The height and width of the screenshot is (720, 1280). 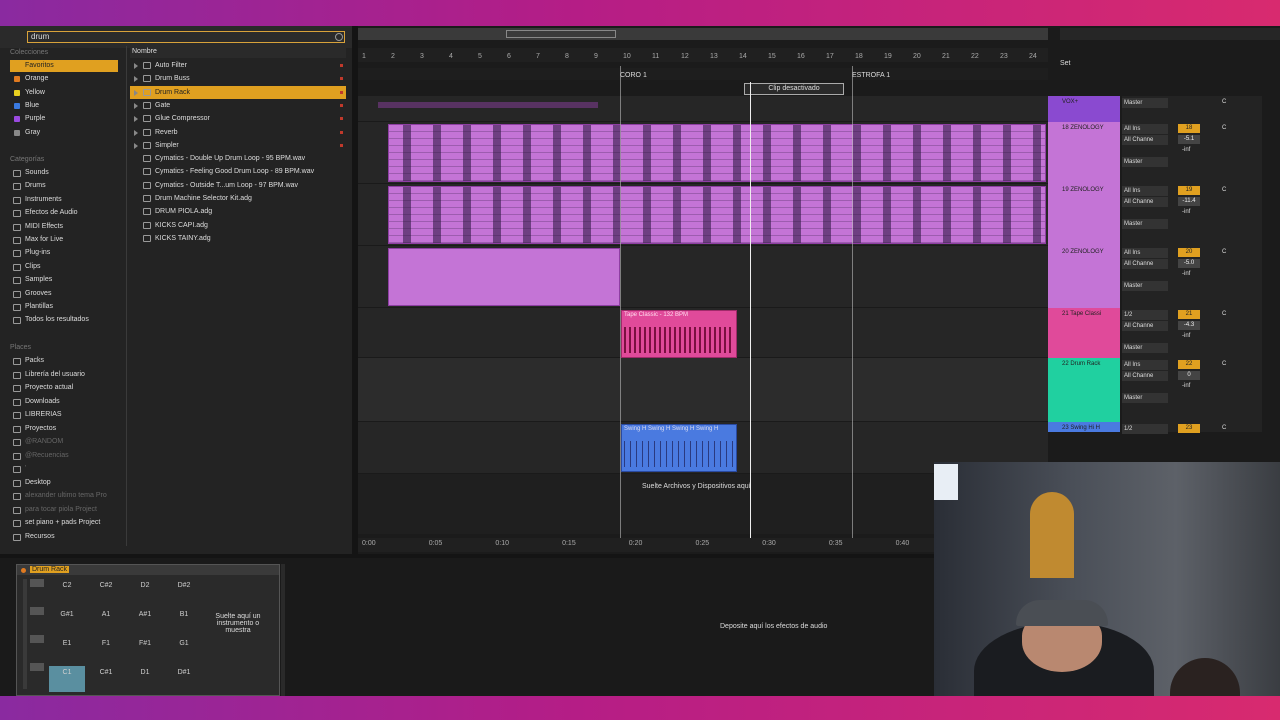 I want to click on category-item: Plug-ins, so click(x=64, y=253).